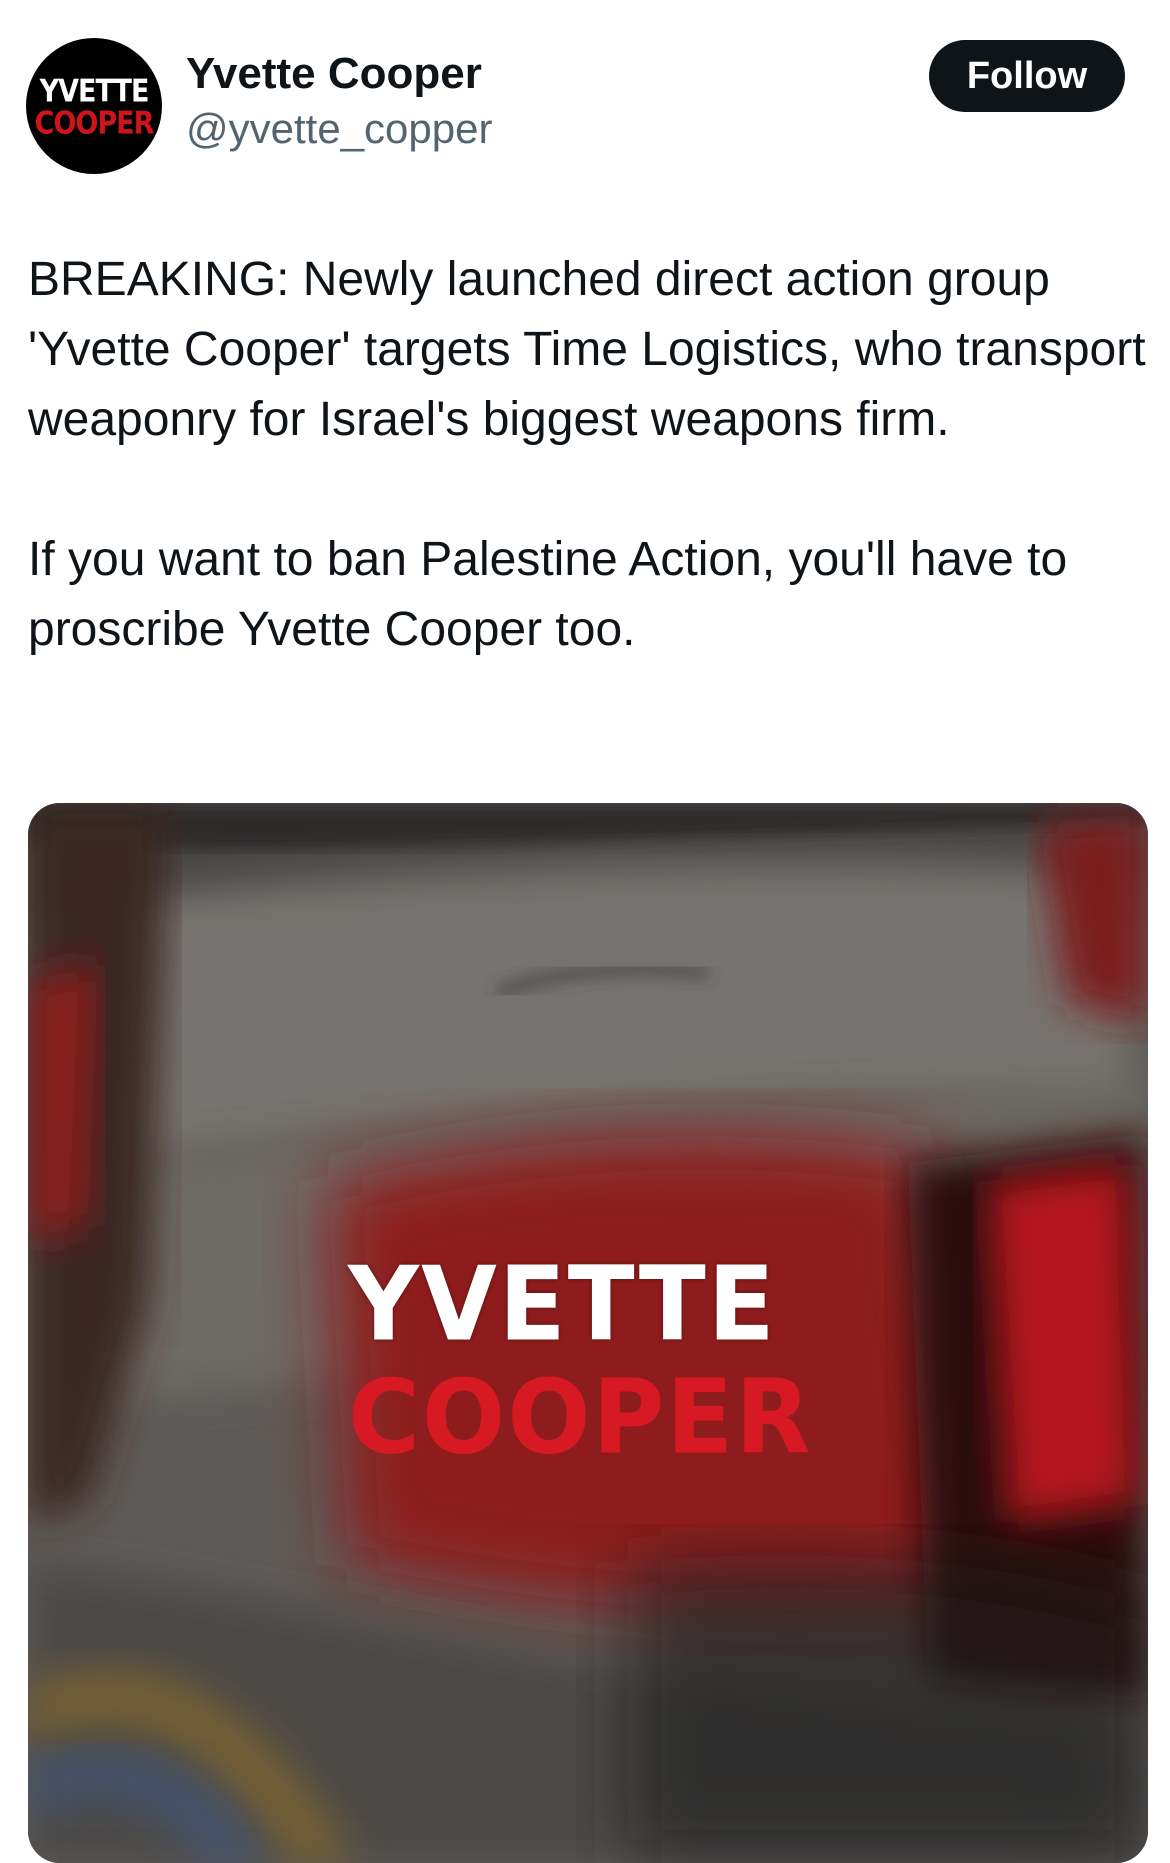 The image size is (1170, 1863). I want to click on avatar: YVETTE COOPER, so click(94, 106).